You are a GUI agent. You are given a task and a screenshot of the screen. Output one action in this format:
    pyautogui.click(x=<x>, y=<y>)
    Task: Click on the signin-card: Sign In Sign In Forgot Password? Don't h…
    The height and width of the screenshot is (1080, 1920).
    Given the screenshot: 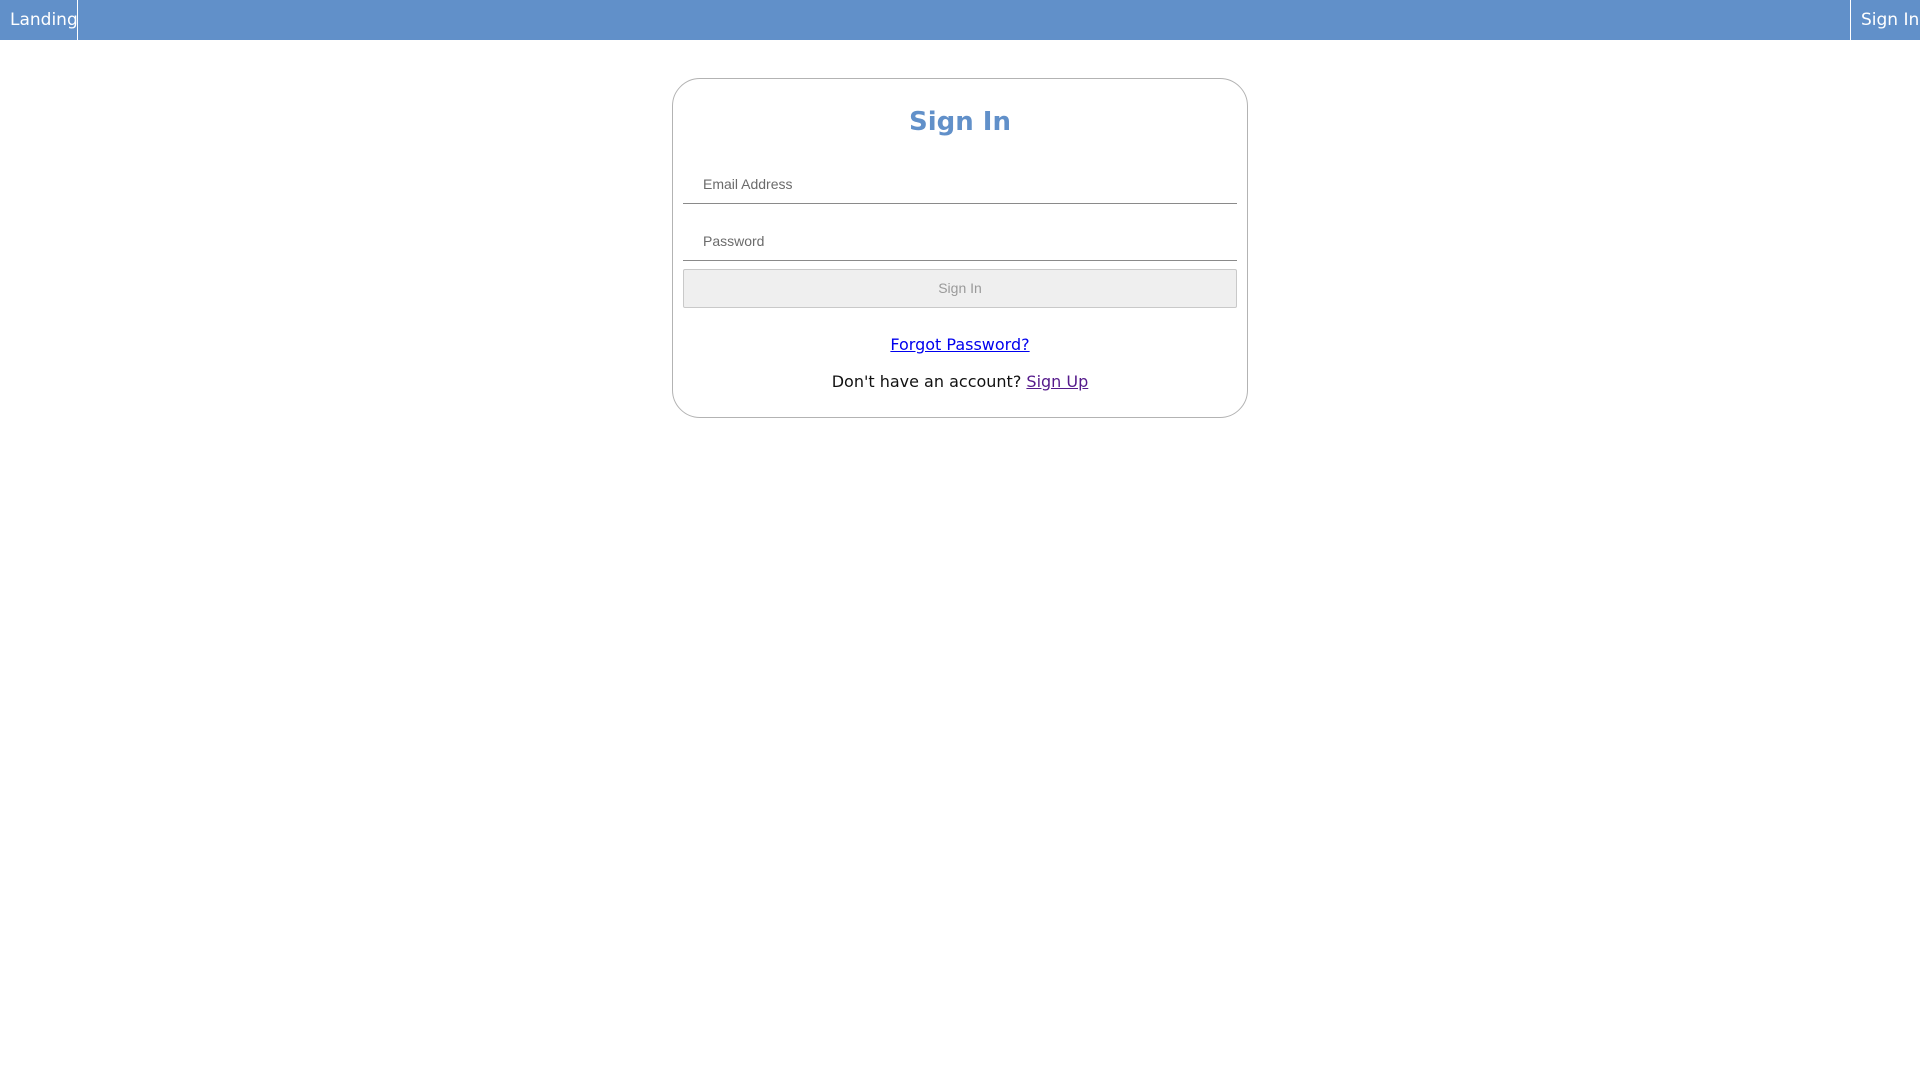 What is the action you would take?
    pyautogui.click(x=960, y=248)
    